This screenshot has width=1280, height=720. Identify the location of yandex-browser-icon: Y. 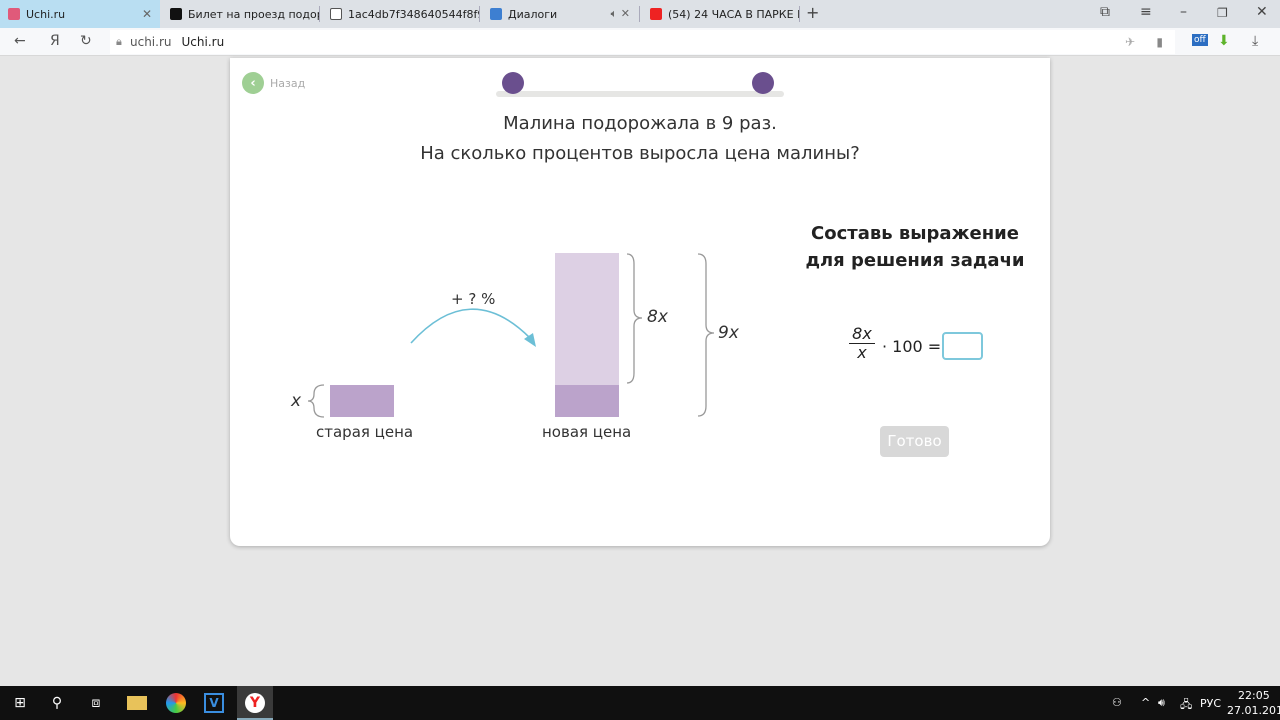
(255, 703).